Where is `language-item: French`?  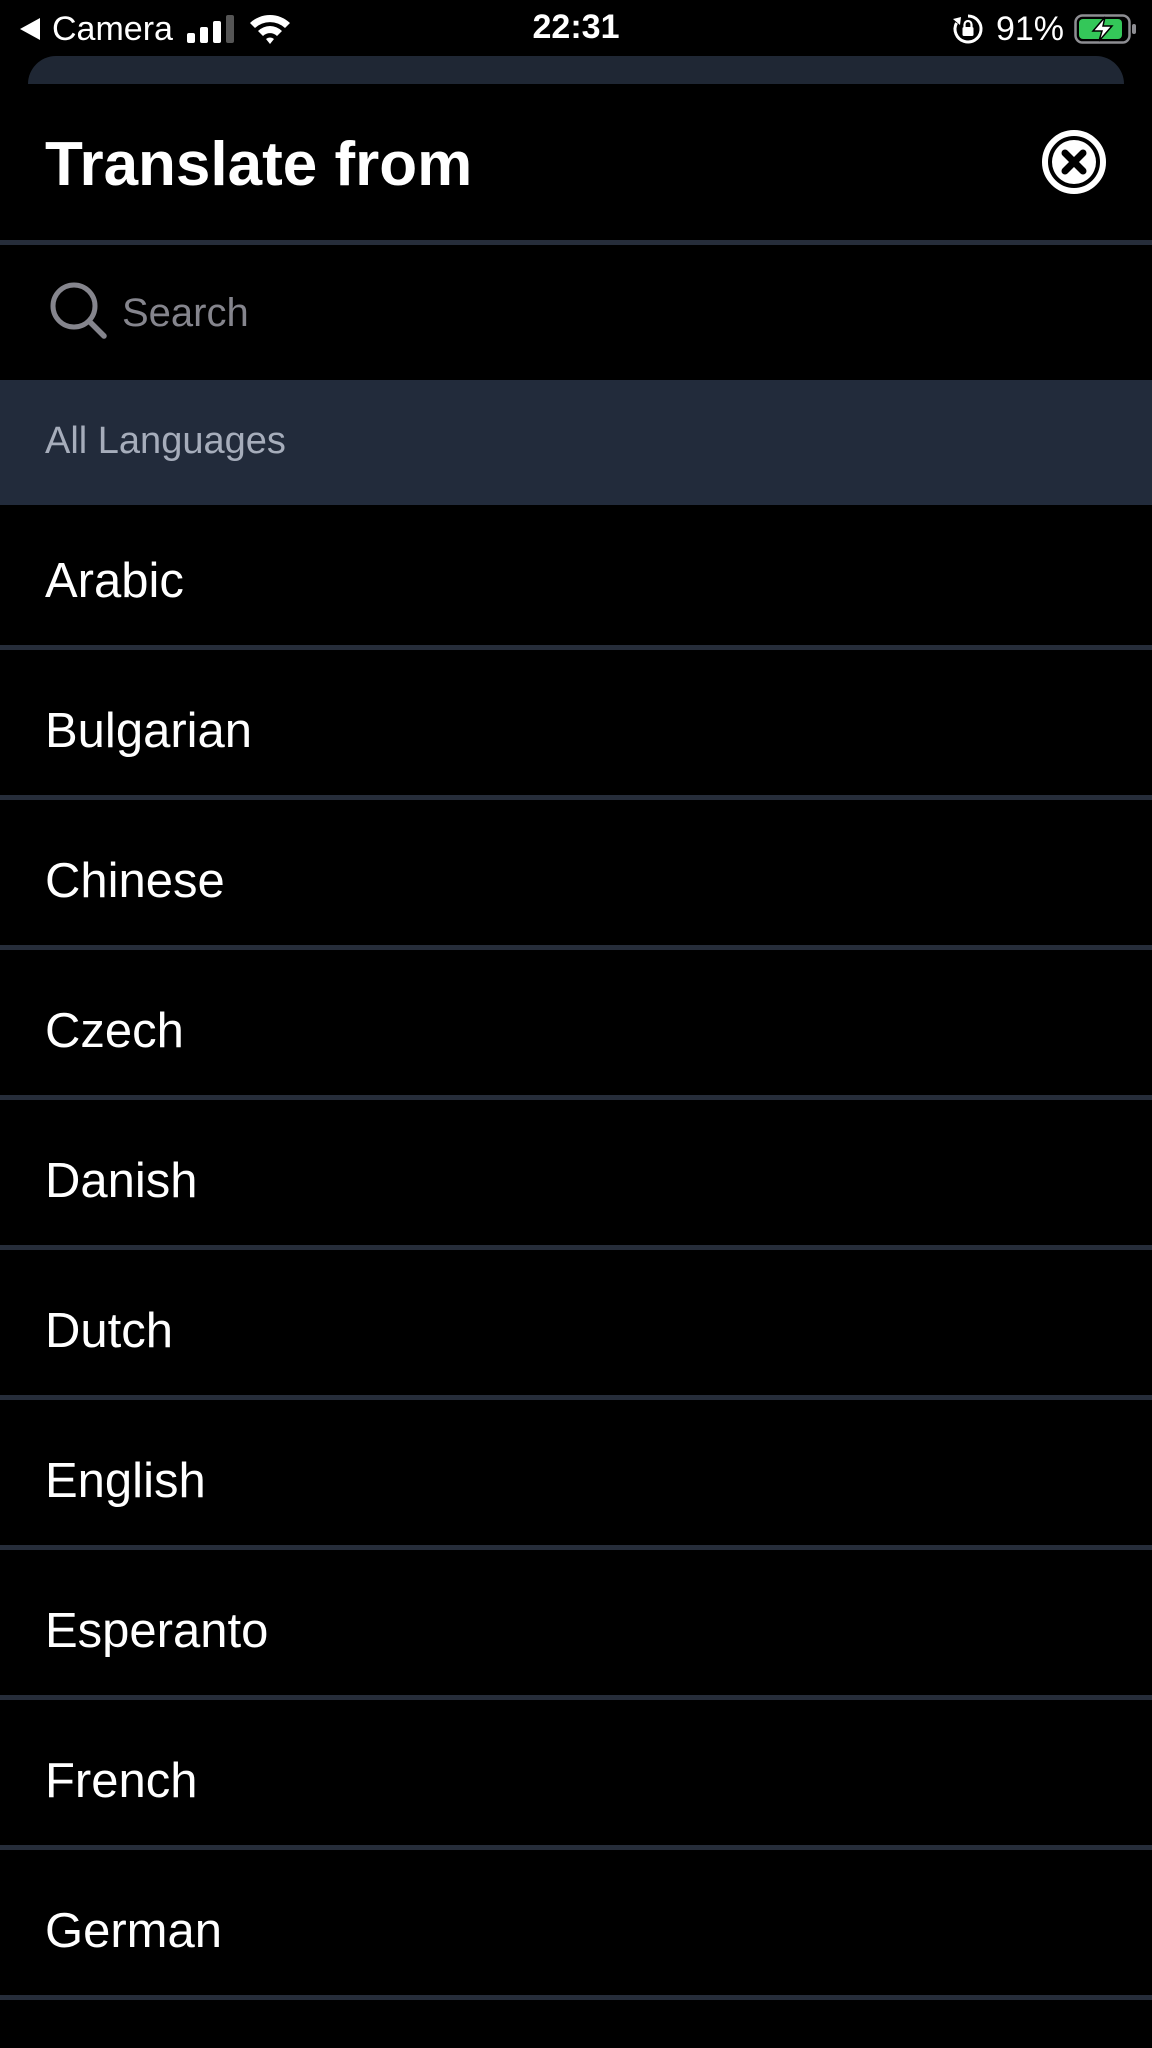 language-item: French is located at coordinates (576, 1777).